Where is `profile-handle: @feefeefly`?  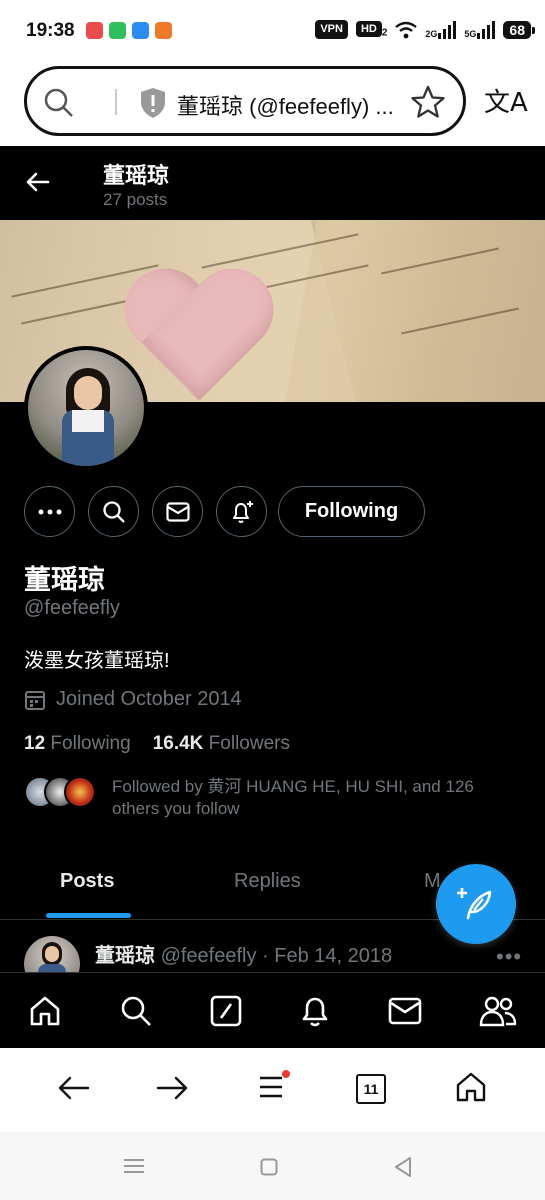
profile-handle: @feefeefly is located at coordinates (72, 608).